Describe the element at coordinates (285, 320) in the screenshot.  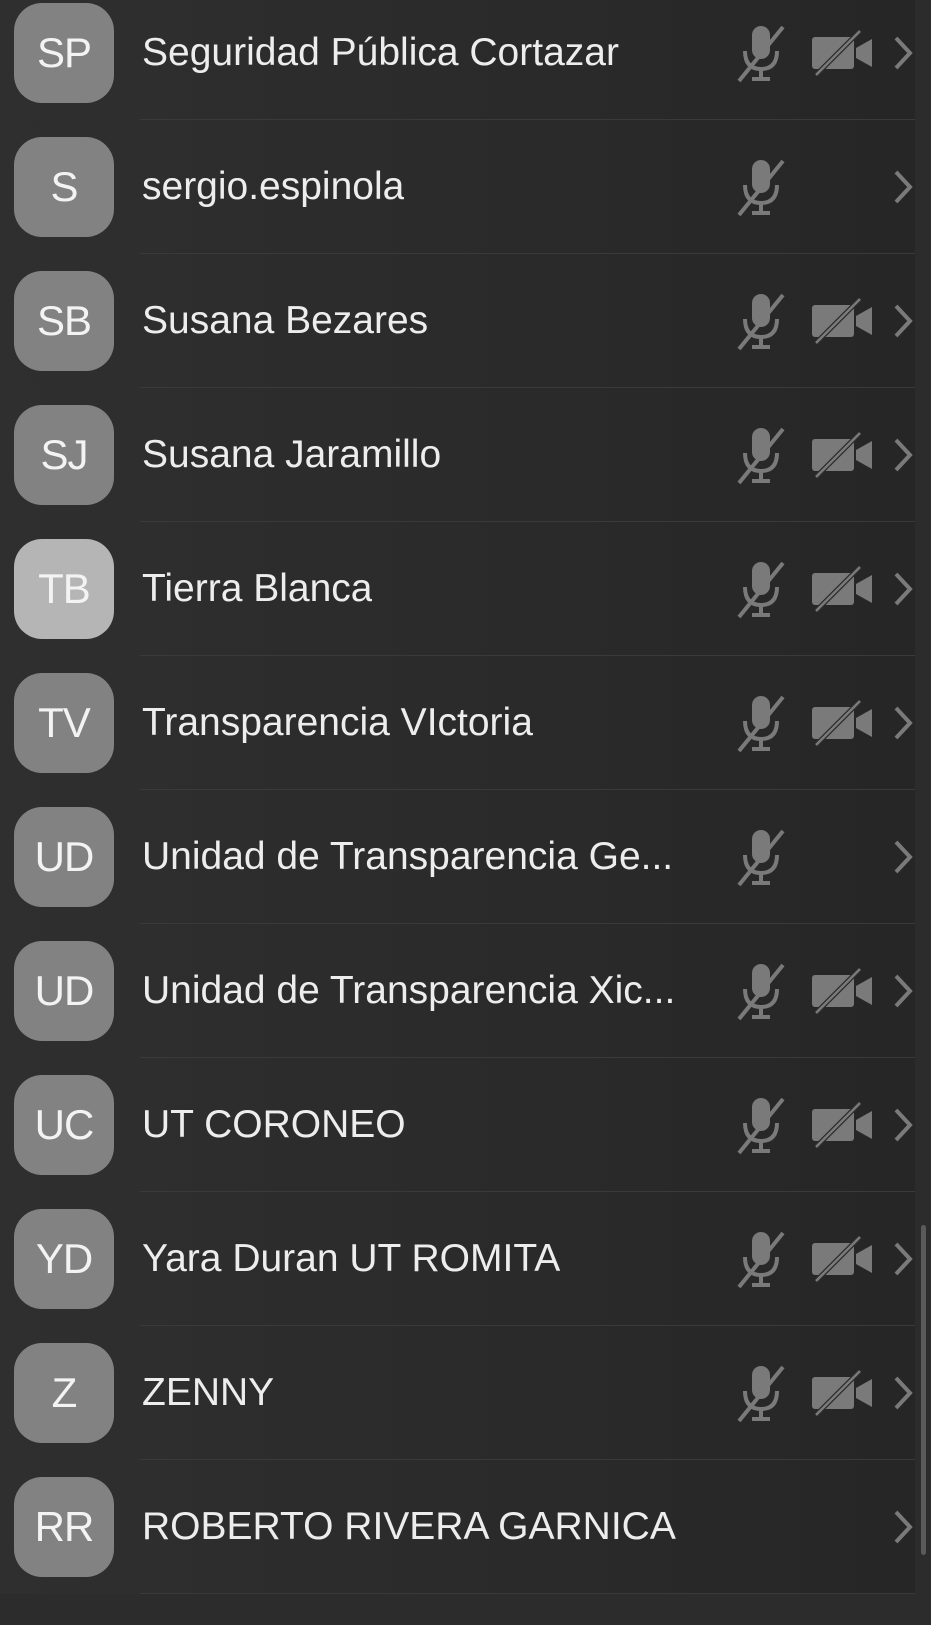
I see `participant-name: Susana Bezares` at that location.